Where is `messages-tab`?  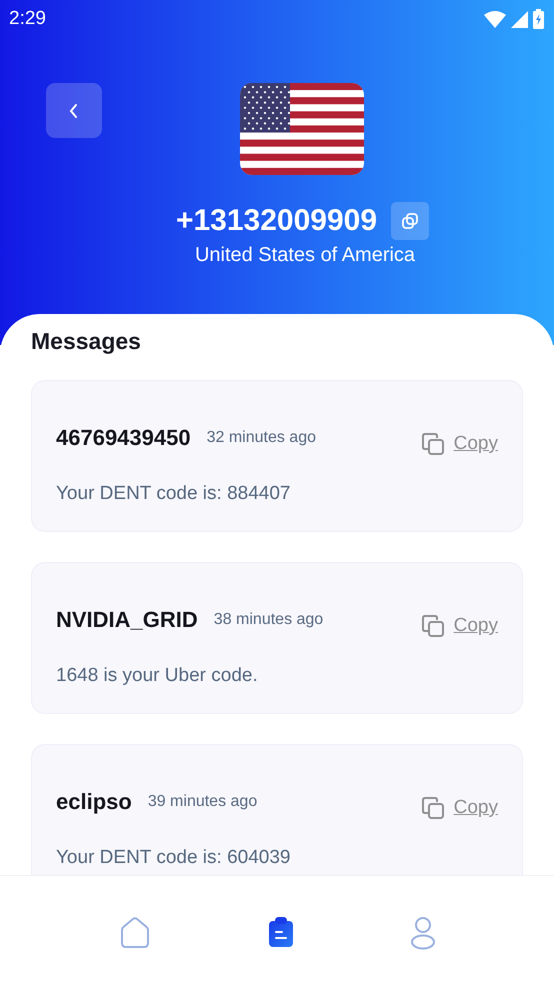 messages-tab is located at coordinates (281, 932).